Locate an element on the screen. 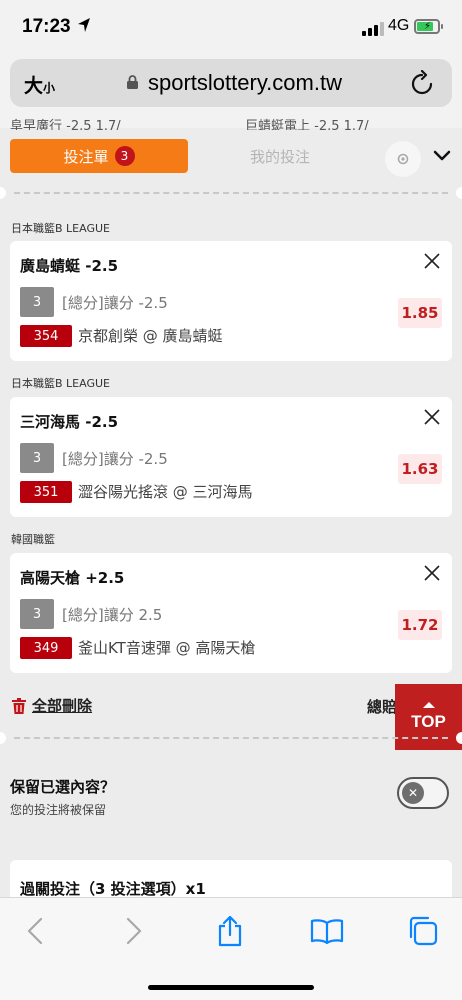 This screenshot has width=462, height=1000. address-bar: 大小 sportslottery.com.tw is located at coordinates (231, 83).